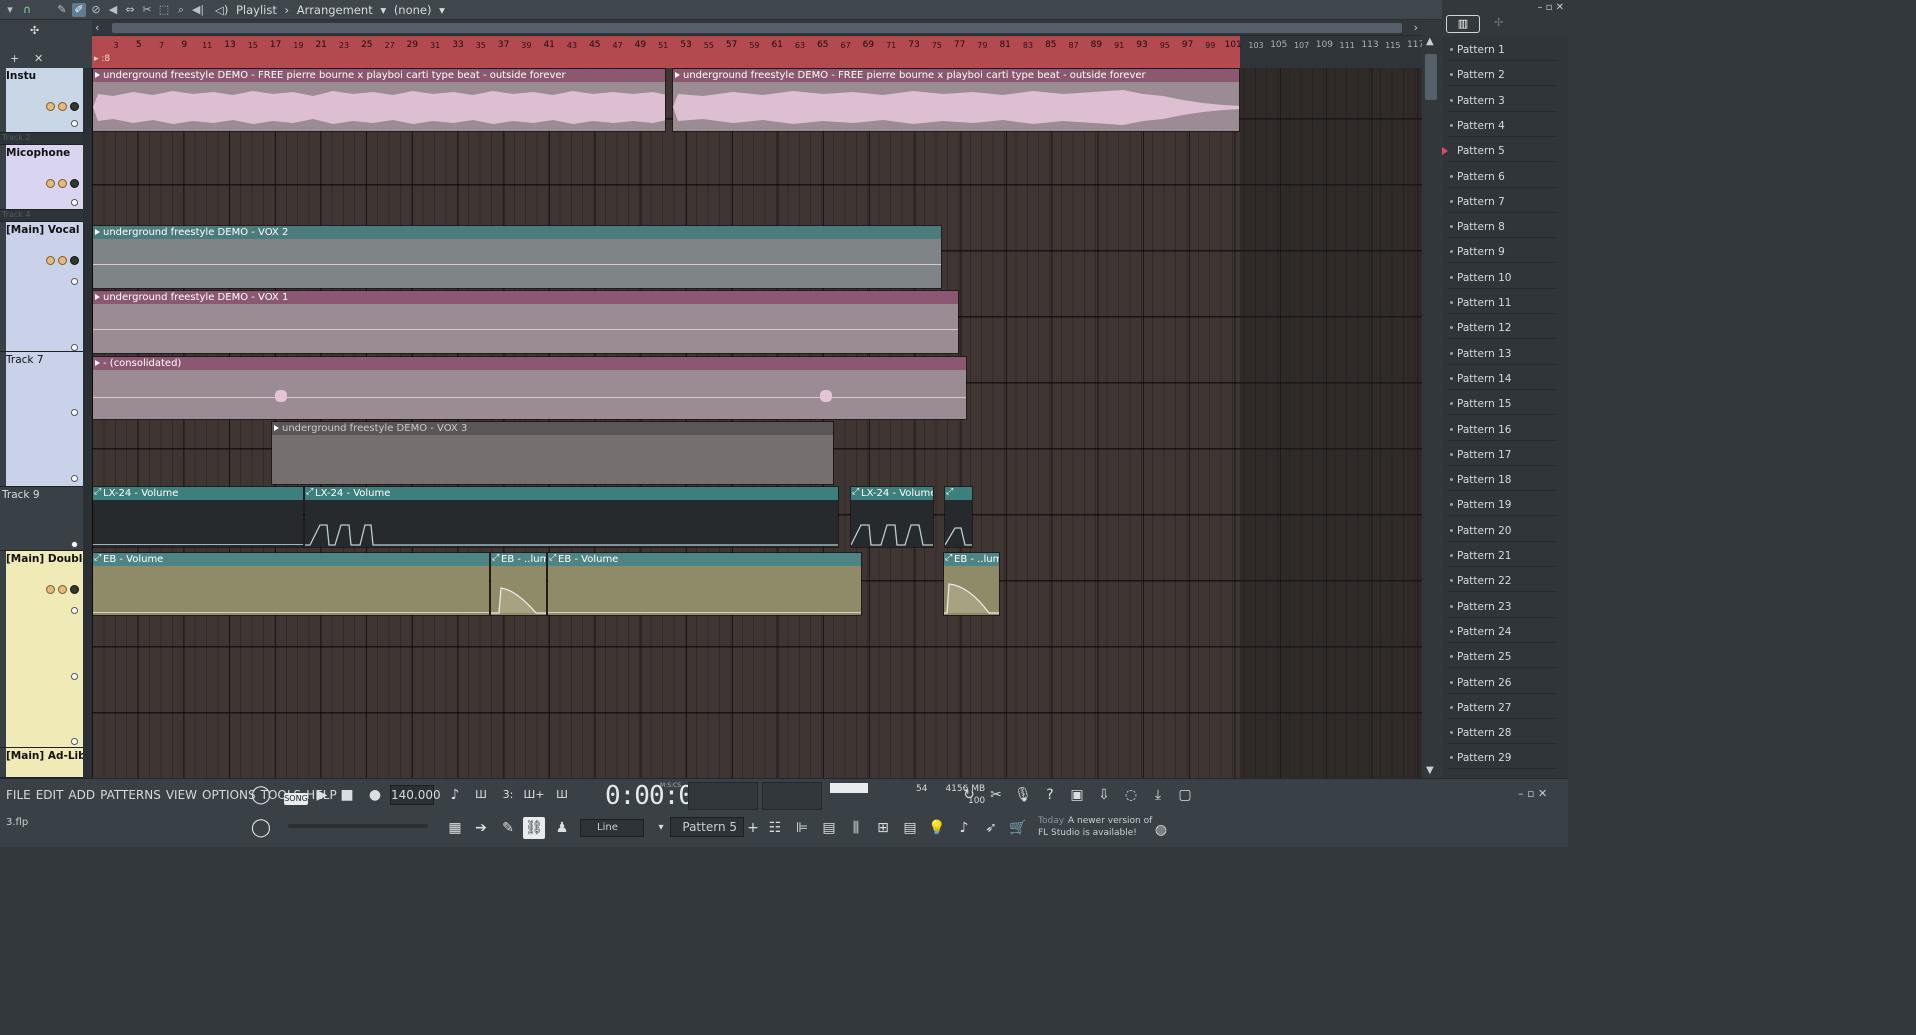 Image resolution: width=1916 pixels, height=1035 pixels. Describe the element at coordinates (1498, 22) in the screenshot. I see `add-pattern-icon: ✢` at that location.